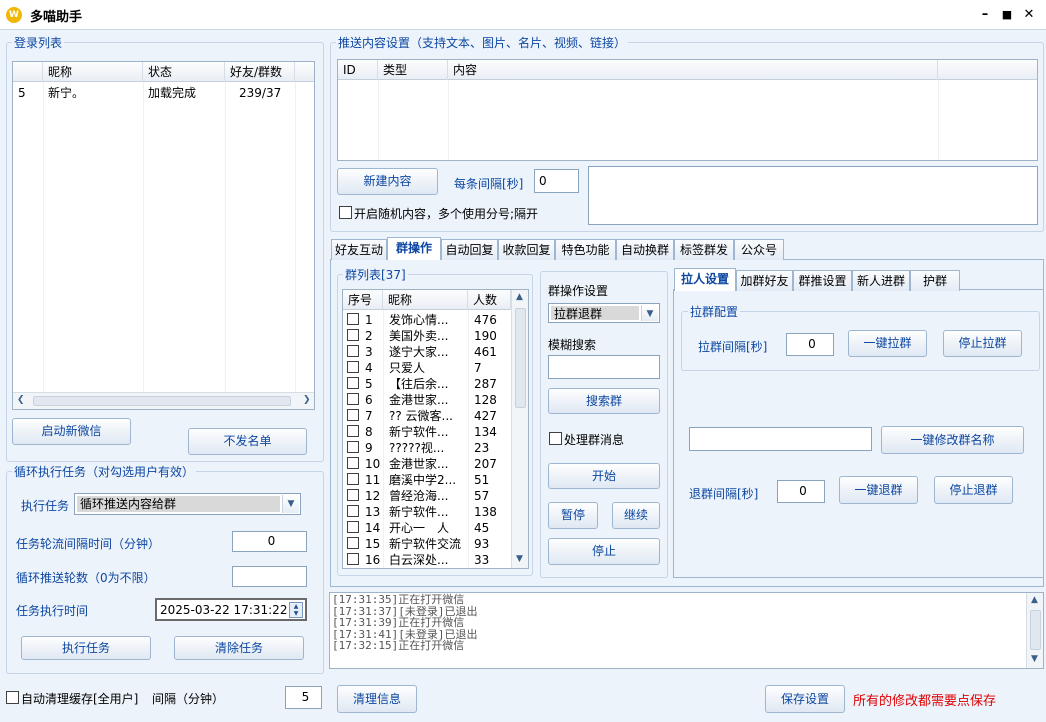 This screenshot has height=722, width=1046. I want to click on group-row: 14 开心一 人 45, so click(427, 528).